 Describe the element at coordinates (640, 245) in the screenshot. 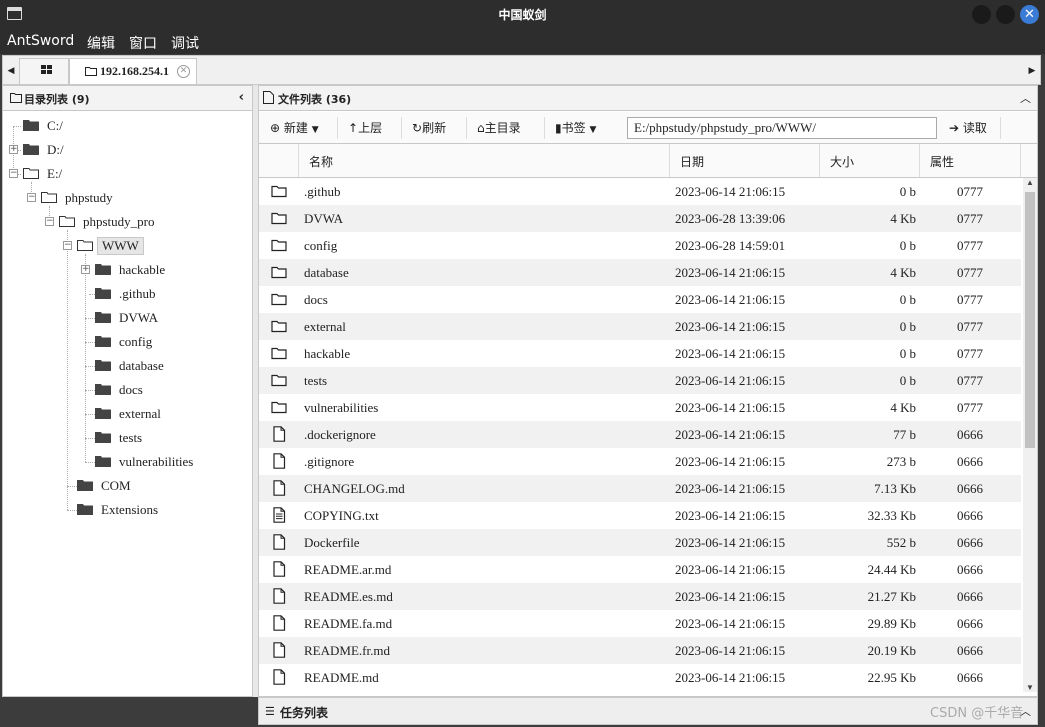

I see `table-row: config 2023-06-28 14:59:01 0 b 0777` at that location.